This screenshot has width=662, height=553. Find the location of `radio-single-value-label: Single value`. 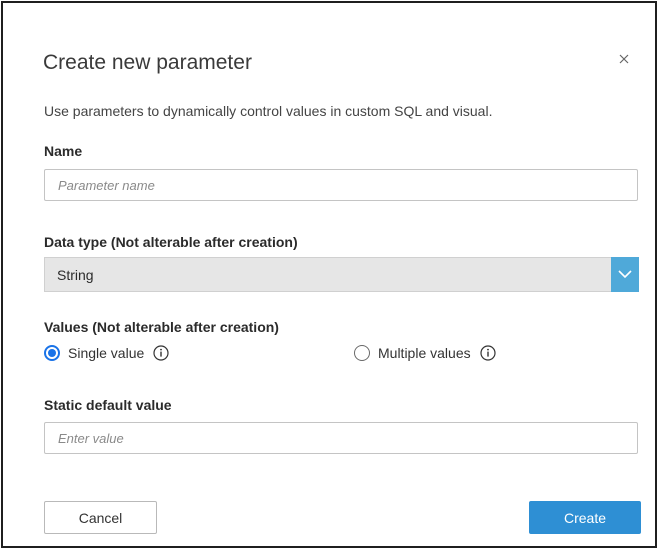

radio-single-value-label: Single value is located at coordinates (106, 353).